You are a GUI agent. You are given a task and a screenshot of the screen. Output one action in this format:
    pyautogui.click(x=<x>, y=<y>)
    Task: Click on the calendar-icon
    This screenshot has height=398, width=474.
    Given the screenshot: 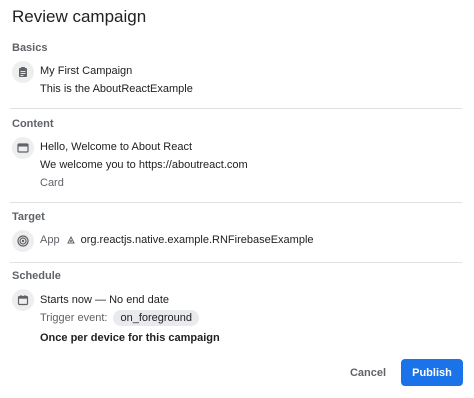 What is the action you would take?
    pyautogui.click(x=23, y=300)
    